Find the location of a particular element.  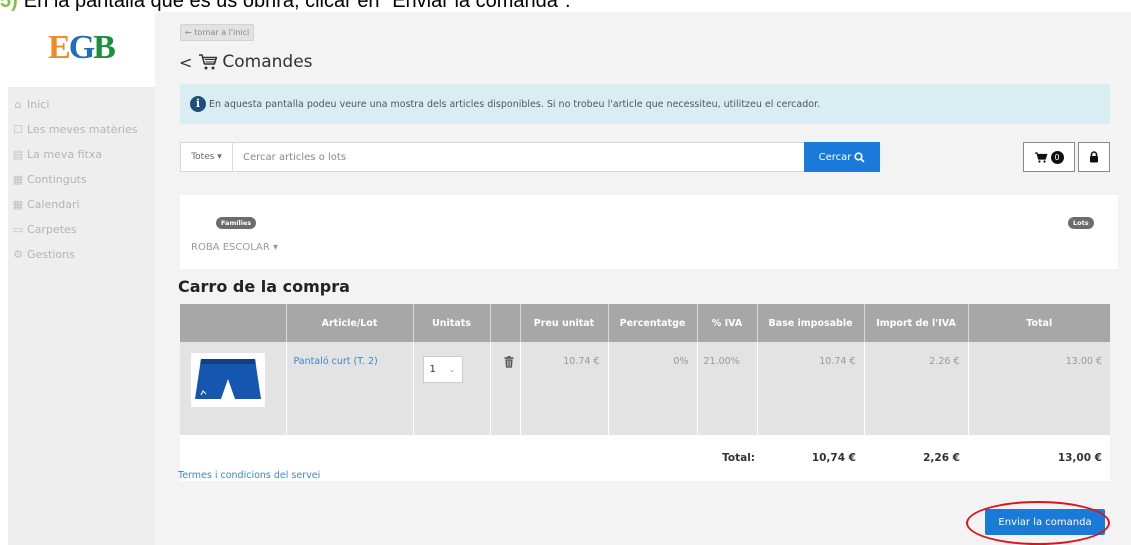

col-header-vat-amount: Import de l'IVA is located at coordinates (916, 323).